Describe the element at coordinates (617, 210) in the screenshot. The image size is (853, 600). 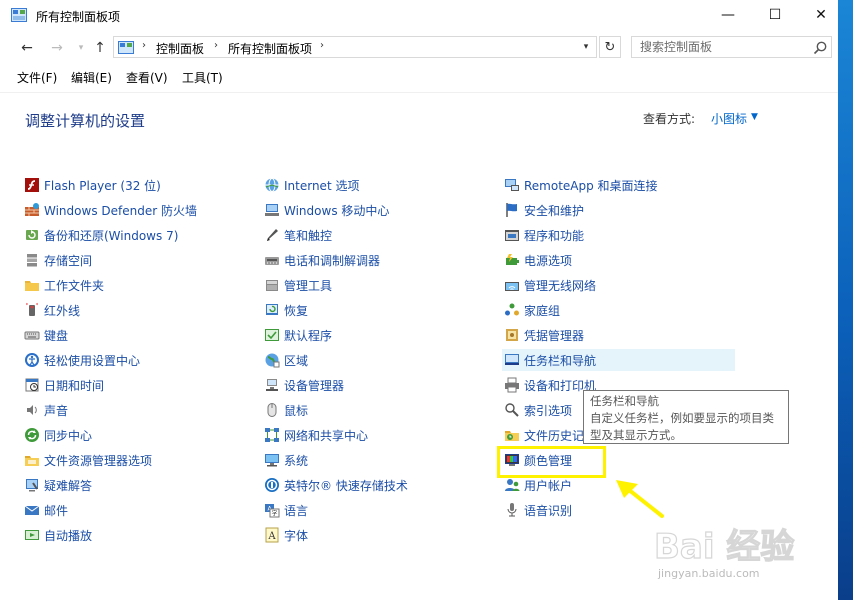
I see `control-panel-item: 安全和维护` at that location.